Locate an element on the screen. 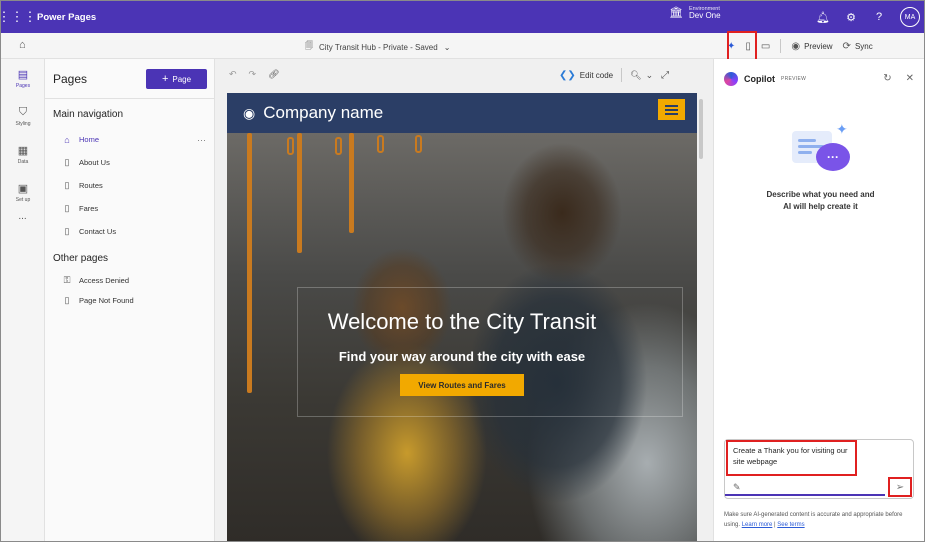 The width and height of the screenshot is (925, 542). rail-label: Data is located at coordinates (23, 161).